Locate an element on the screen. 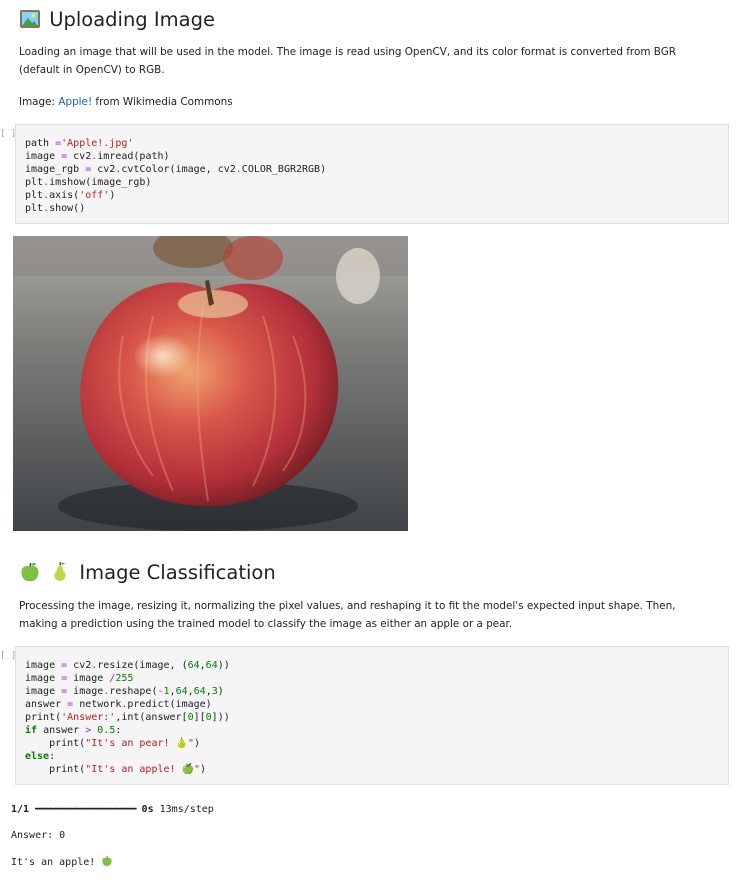 Image resolution: width=748 pixels, height=882 pixels. image-credit-label: Image: is located at coordinates (37, 102).